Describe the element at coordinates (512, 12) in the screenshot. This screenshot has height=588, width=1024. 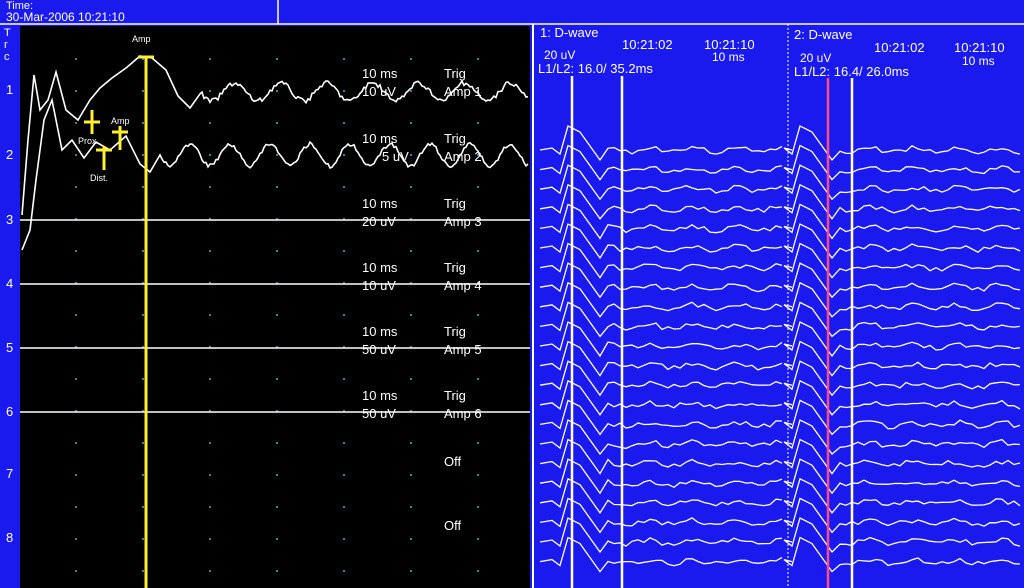
I see `header-bar` at that location.